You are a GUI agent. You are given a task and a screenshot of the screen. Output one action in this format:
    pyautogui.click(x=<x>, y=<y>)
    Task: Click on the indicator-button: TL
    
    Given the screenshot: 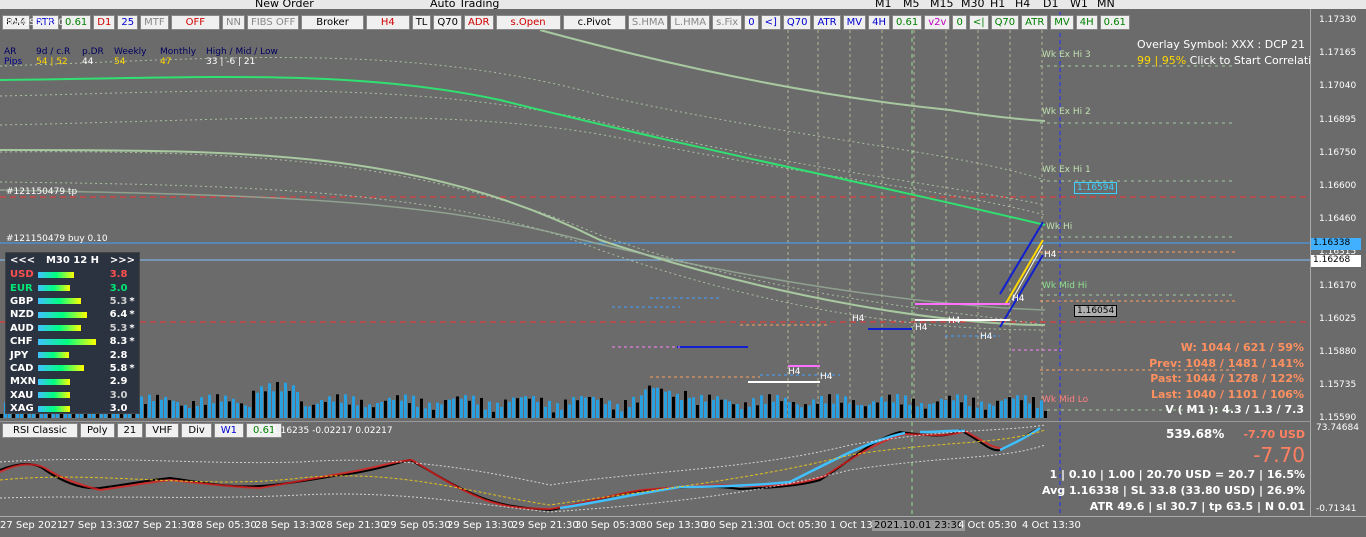 What is the action you would take?
    pyautogui.click(x=421, y=22)
    